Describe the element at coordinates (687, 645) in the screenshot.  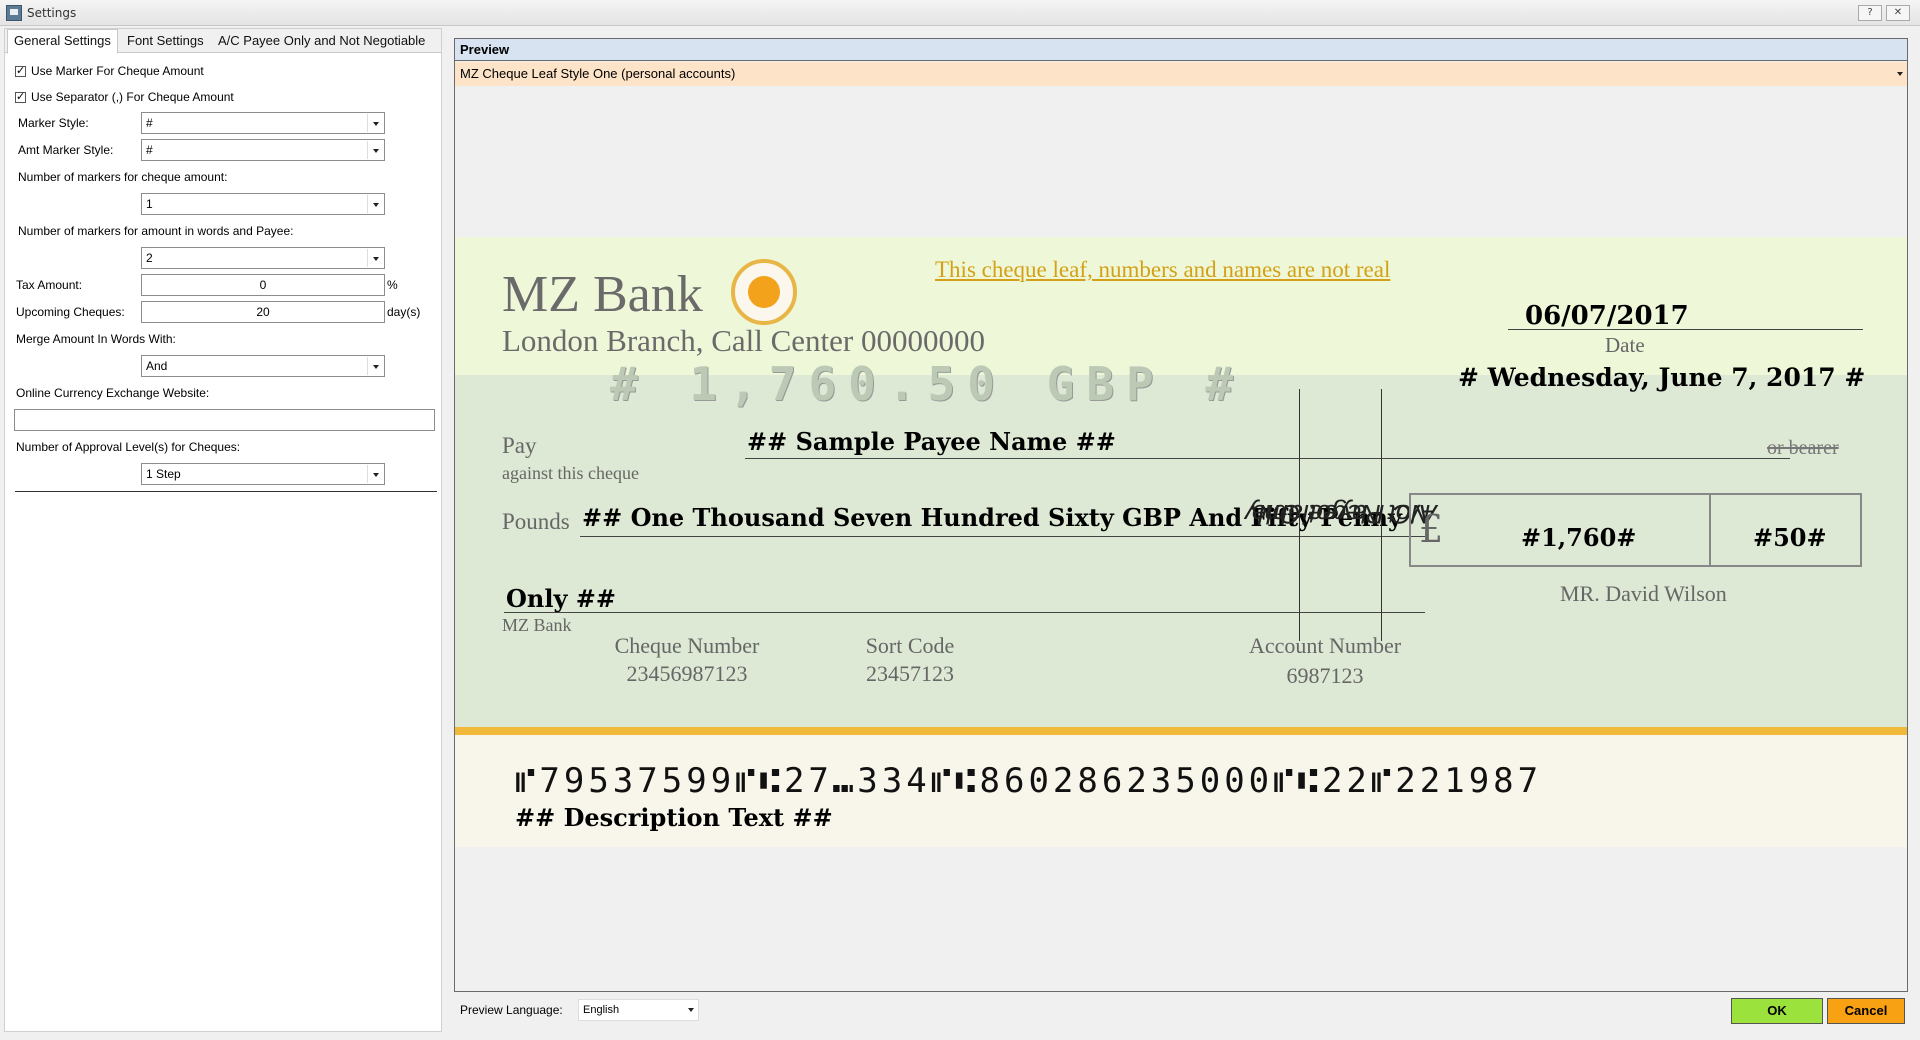
I see `cheque-number-label: Cheque Number` at that location.